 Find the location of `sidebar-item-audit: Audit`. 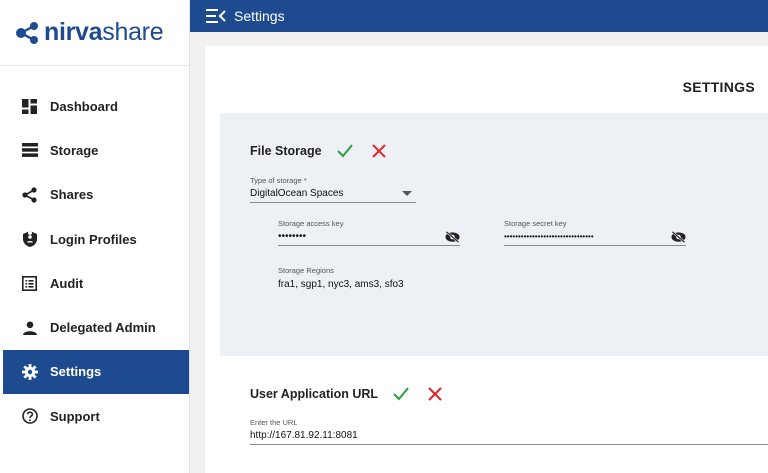

sidebar-item-audit: Audit is located at coordinates (96, 283).